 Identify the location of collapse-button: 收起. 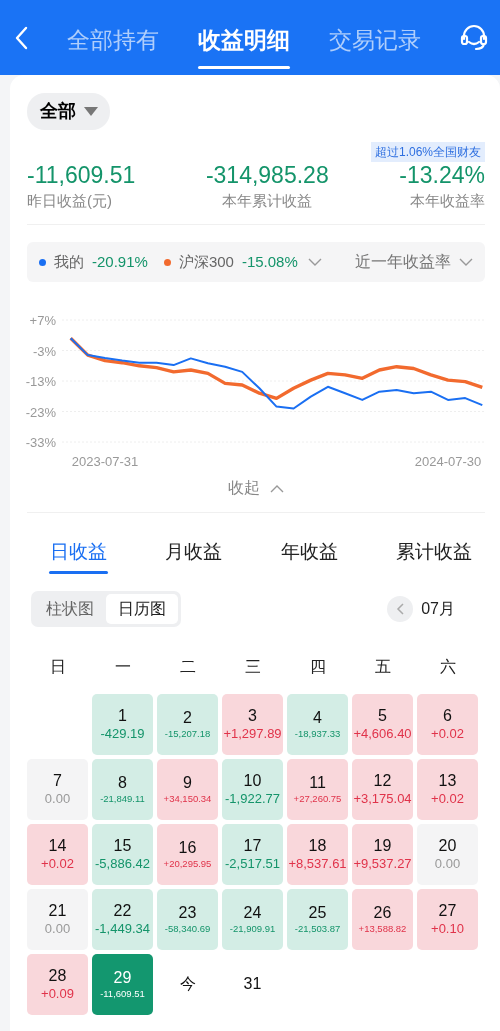
(256, 488).